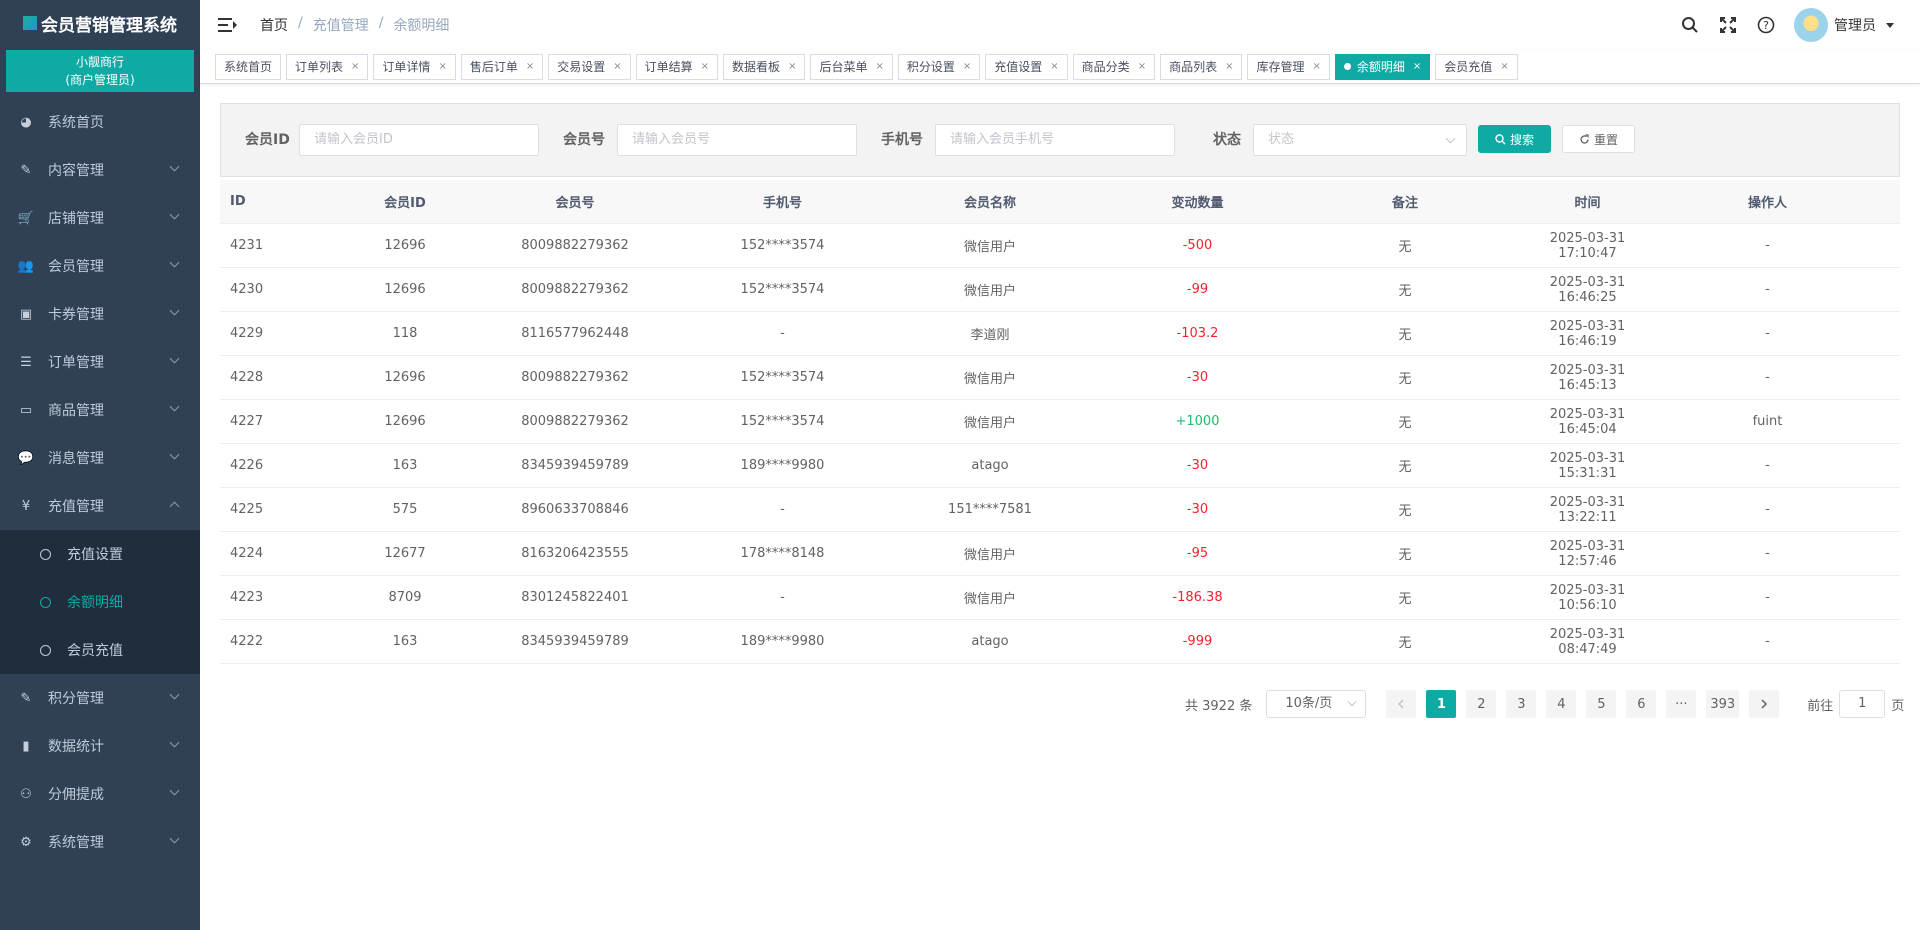 This screenshot has width=1920, height=930. Describe the element at coordinates (737, 140) in the screenshot. I see `member-no-input: 请输入会员号` at that location.